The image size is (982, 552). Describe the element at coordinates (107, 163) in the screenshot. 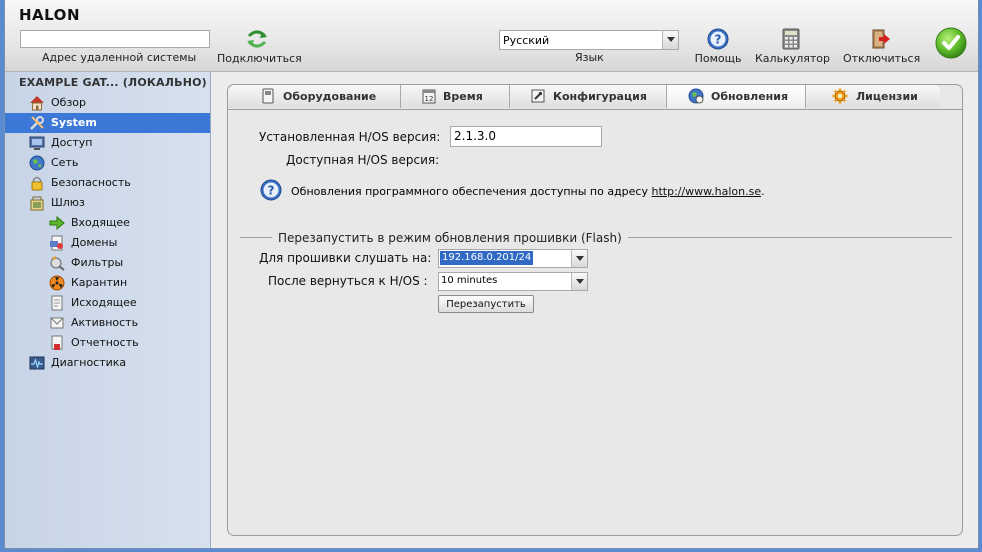

I see `sidebar-item-network: Сеть` at that location.